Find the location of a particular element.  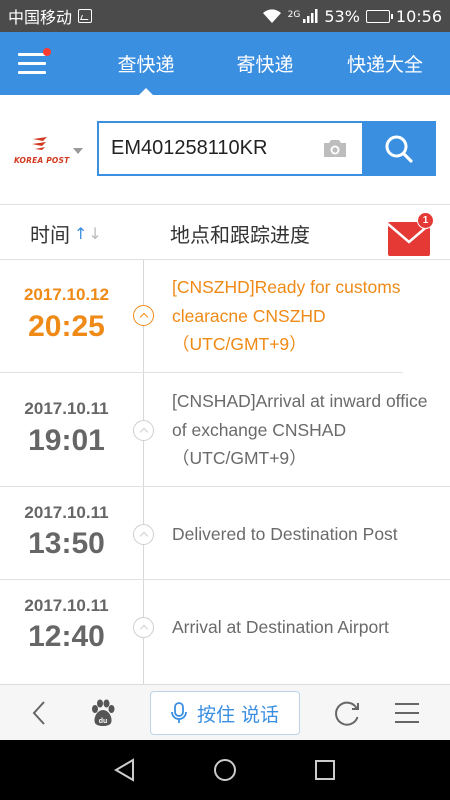

korea-post-logo: KOREA POST is located at coordinates (42, 151).